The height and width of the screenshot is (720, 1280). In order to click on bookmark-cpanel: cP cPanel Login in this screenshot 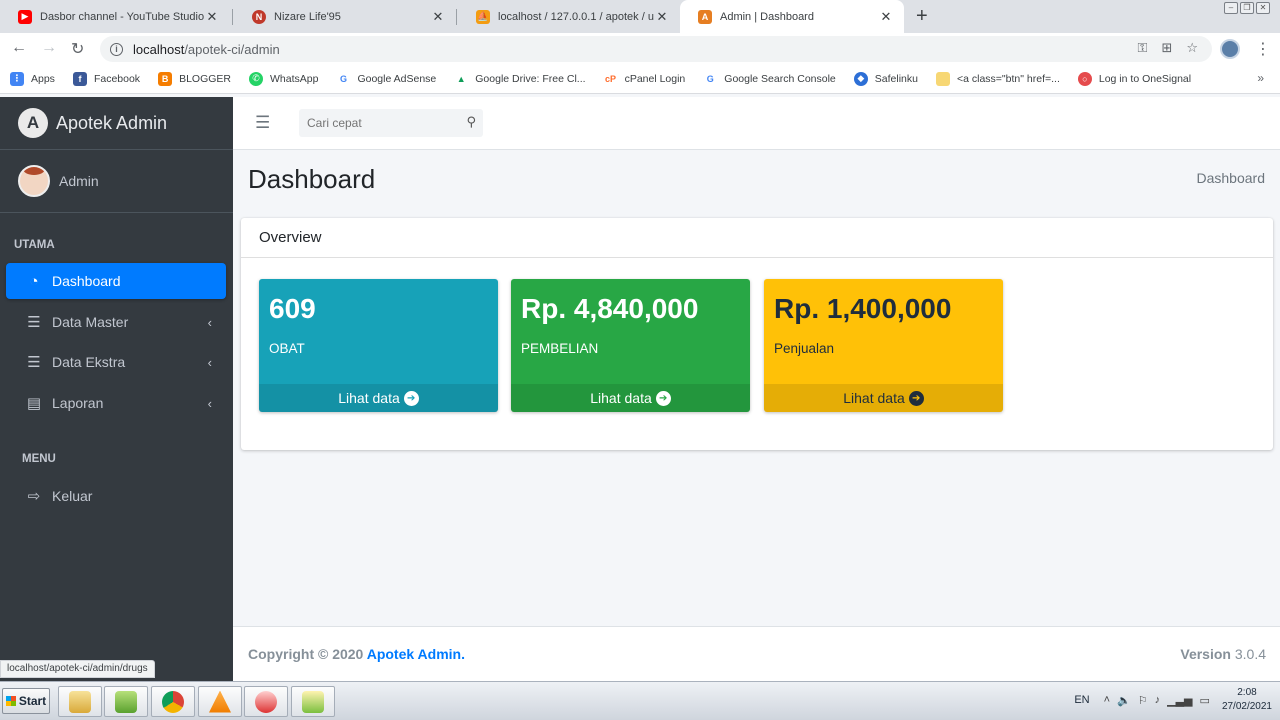, I will do `click(644, 78)`.